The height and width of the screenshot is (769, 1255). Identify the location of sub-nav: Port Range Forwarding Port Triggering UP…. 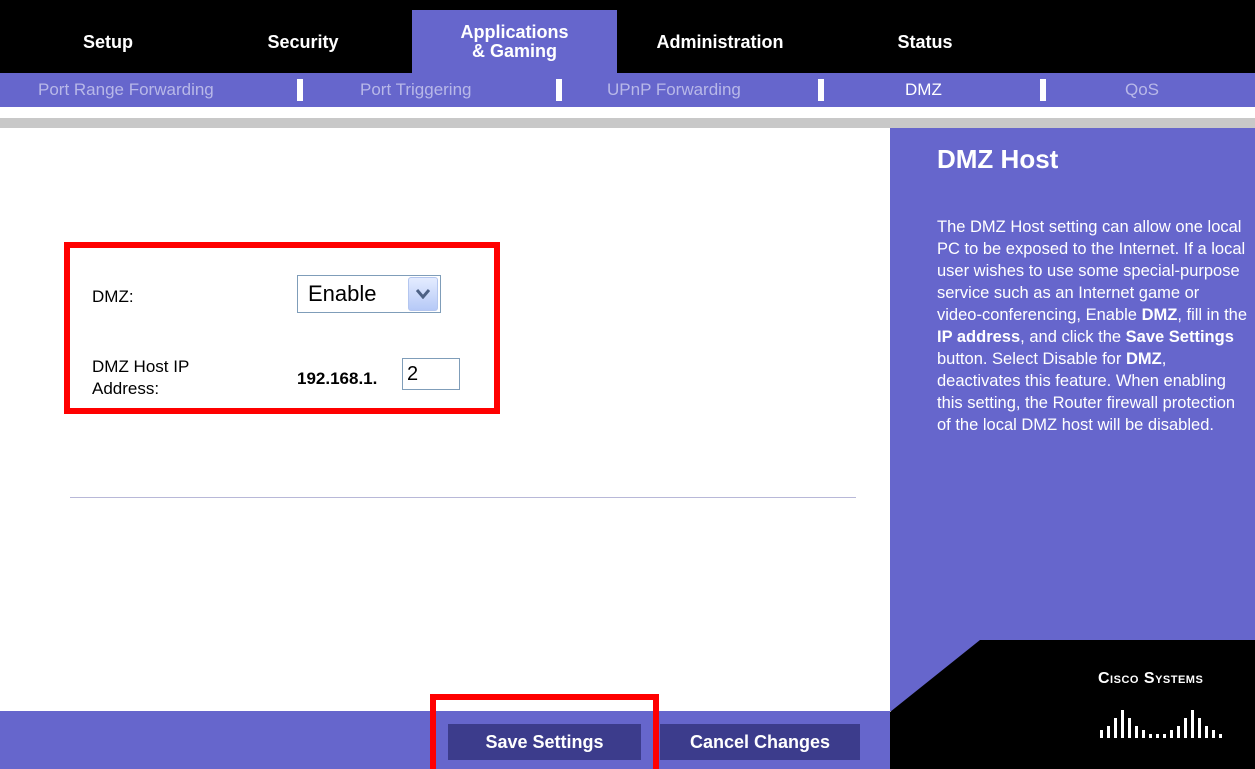
(627, 90).